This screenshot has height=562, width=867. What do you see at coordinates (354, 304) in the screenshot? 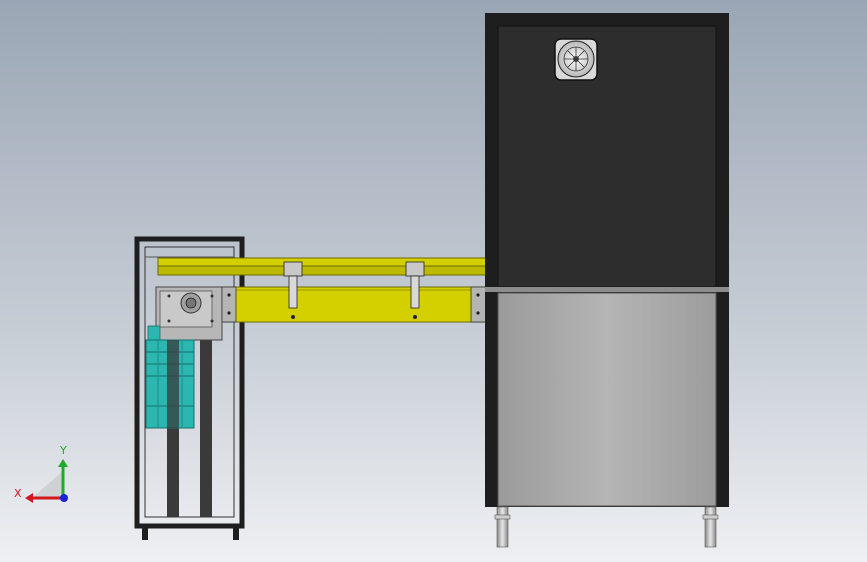
I see `bottom-rail` at bounding box center [354, 304].